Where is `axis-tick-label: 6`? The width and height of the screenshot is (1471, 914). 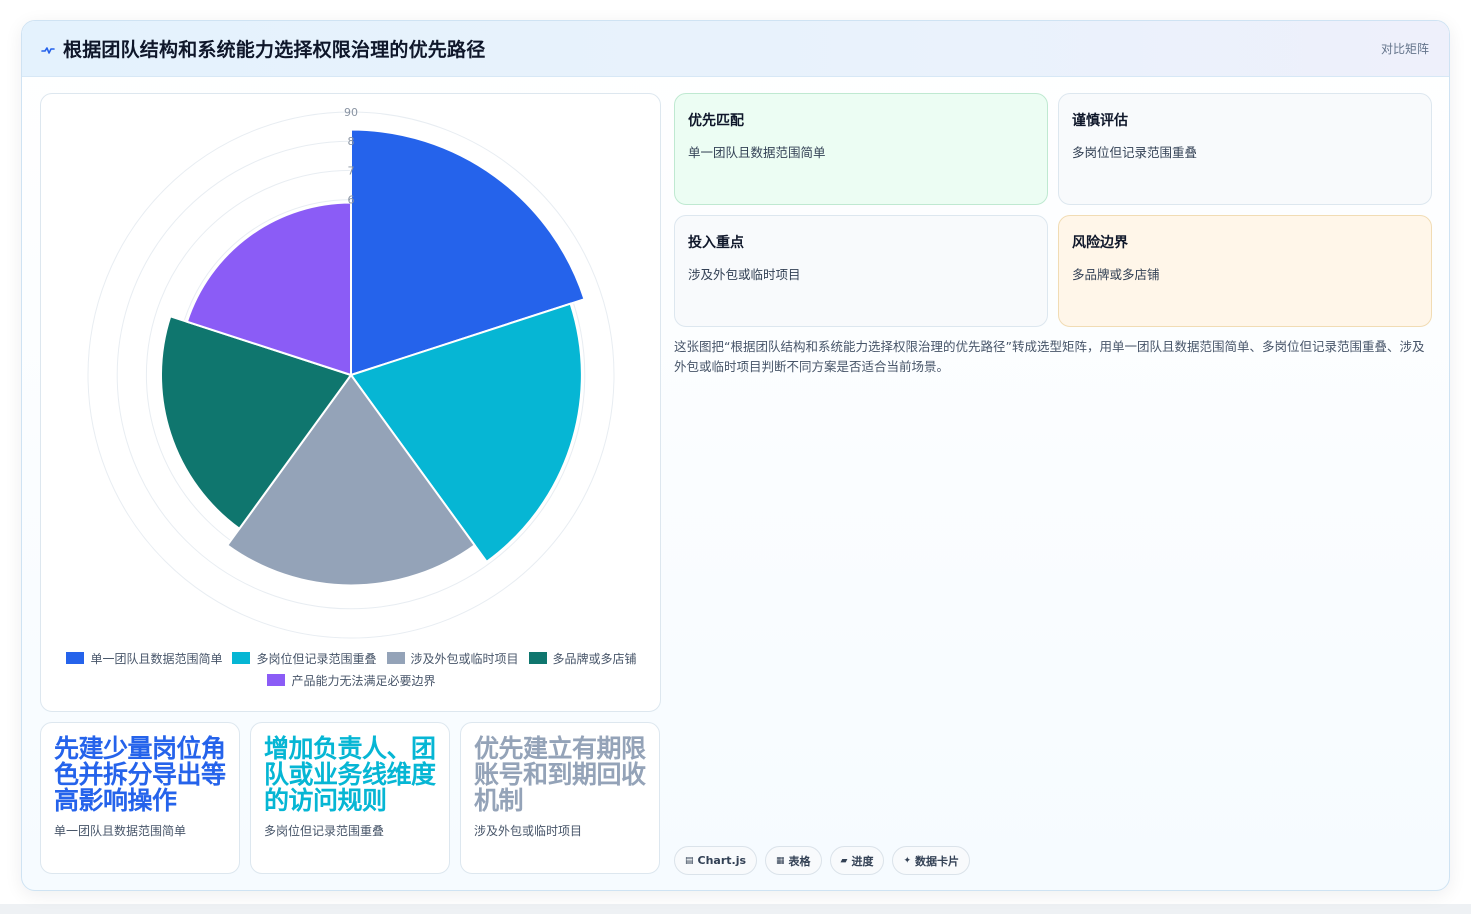 axis-tick-label: 6 is located at coordinates (351, 200).